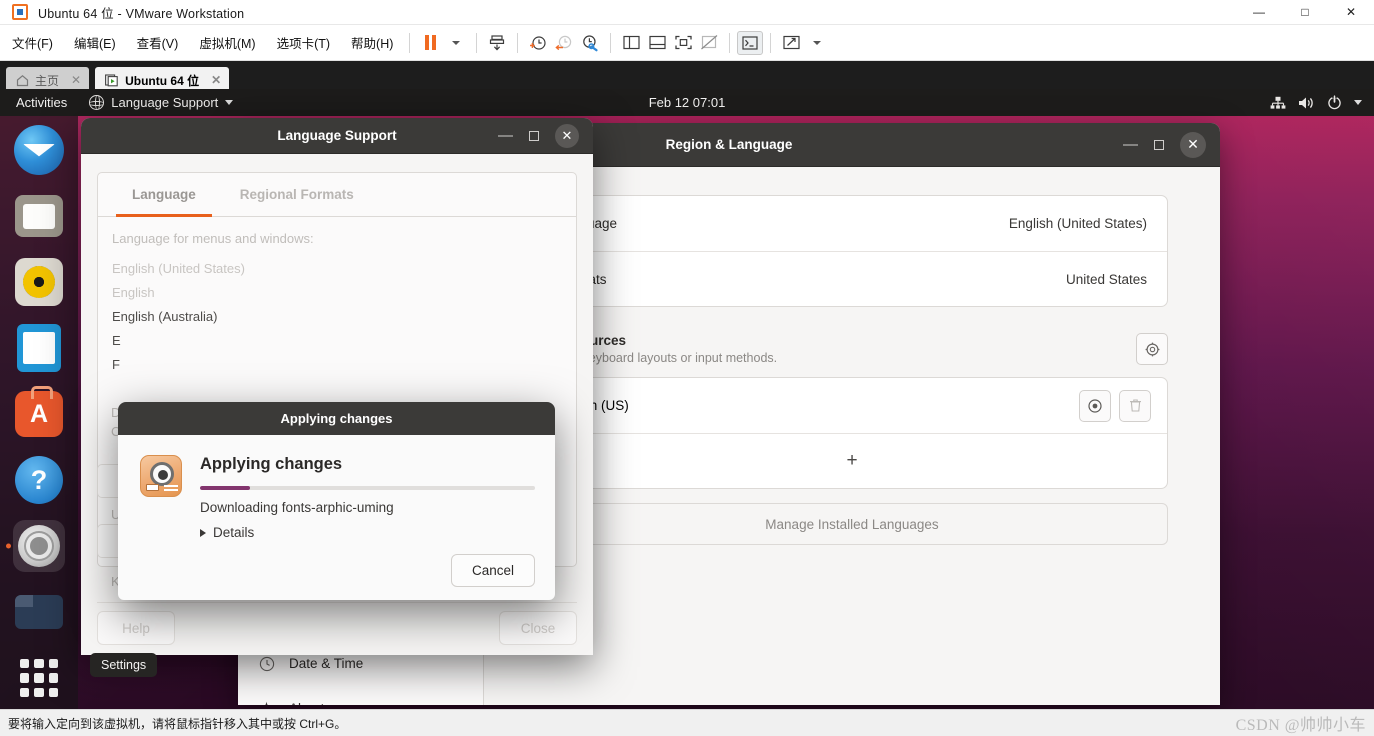  Describe the element at coordinates (39, 612) in the screenshot. I see `dock-item-terminal` at that location.